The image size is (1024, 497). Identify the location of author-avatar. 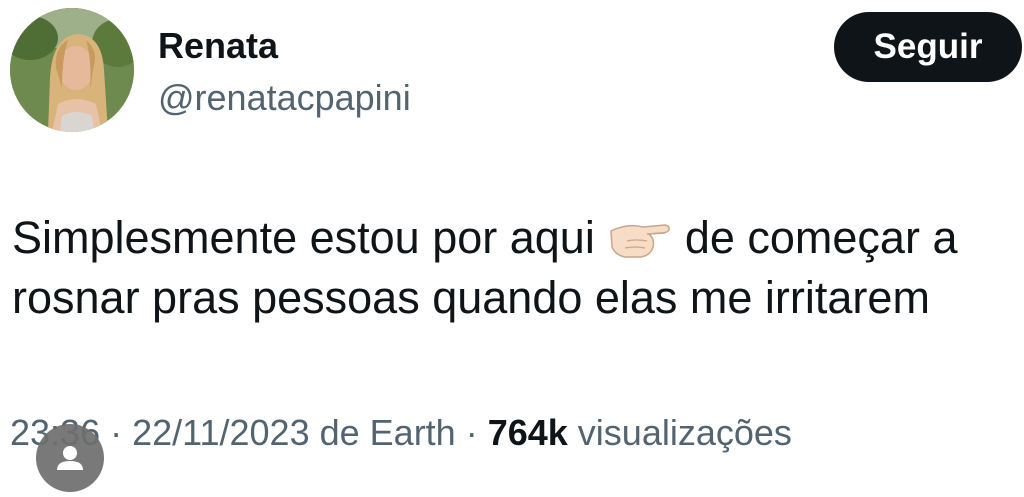
(72, 70).